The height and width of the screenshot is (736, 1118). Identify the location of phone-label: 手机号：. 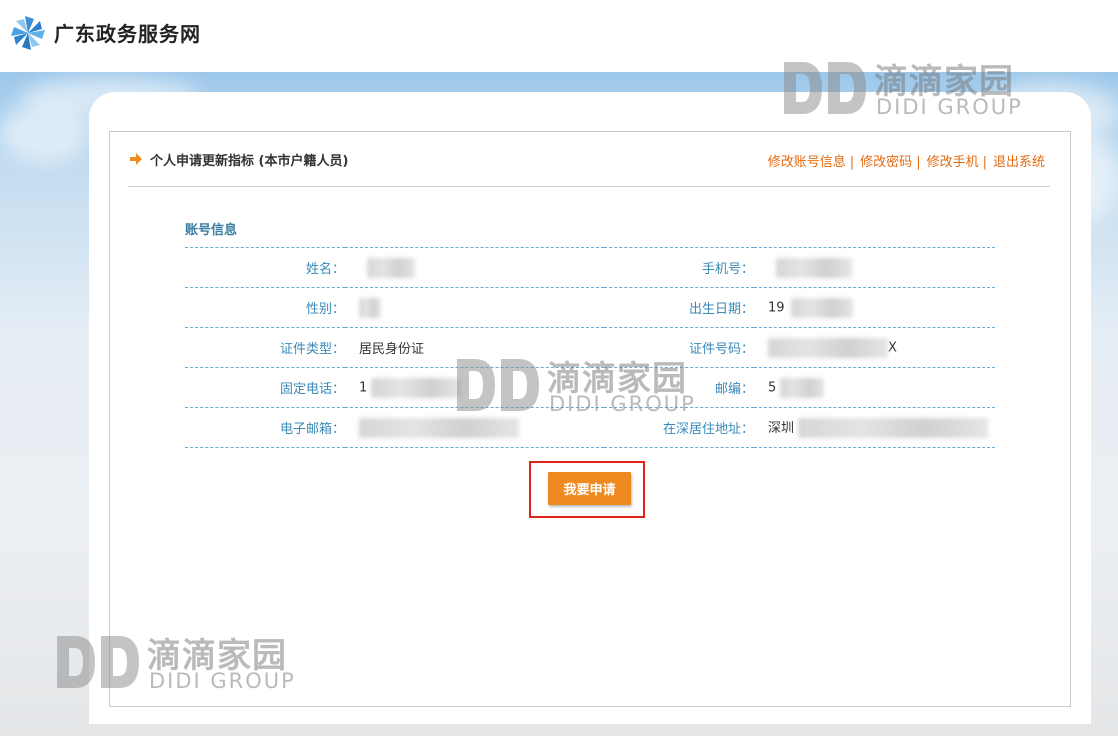
(679, 267).